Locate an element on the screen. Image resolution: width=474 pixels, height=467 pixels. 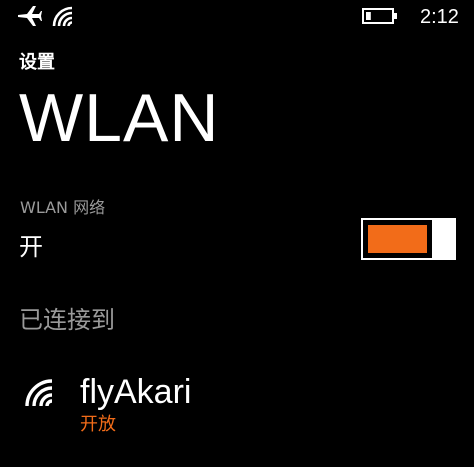
battery-icon is located at coordinates (379, 16).